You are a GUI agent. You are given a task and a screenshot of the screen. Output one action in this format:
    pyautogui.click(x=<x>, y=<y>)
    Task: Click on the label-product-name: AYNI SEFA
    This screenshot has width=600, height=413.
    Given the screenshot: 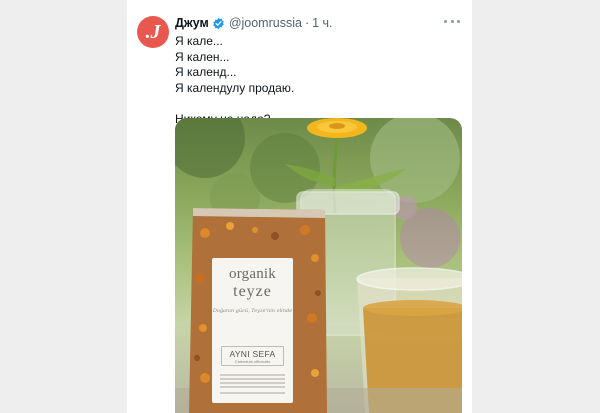 What is the action you would take?
    pyautogui.click(x=252, y=354)
    